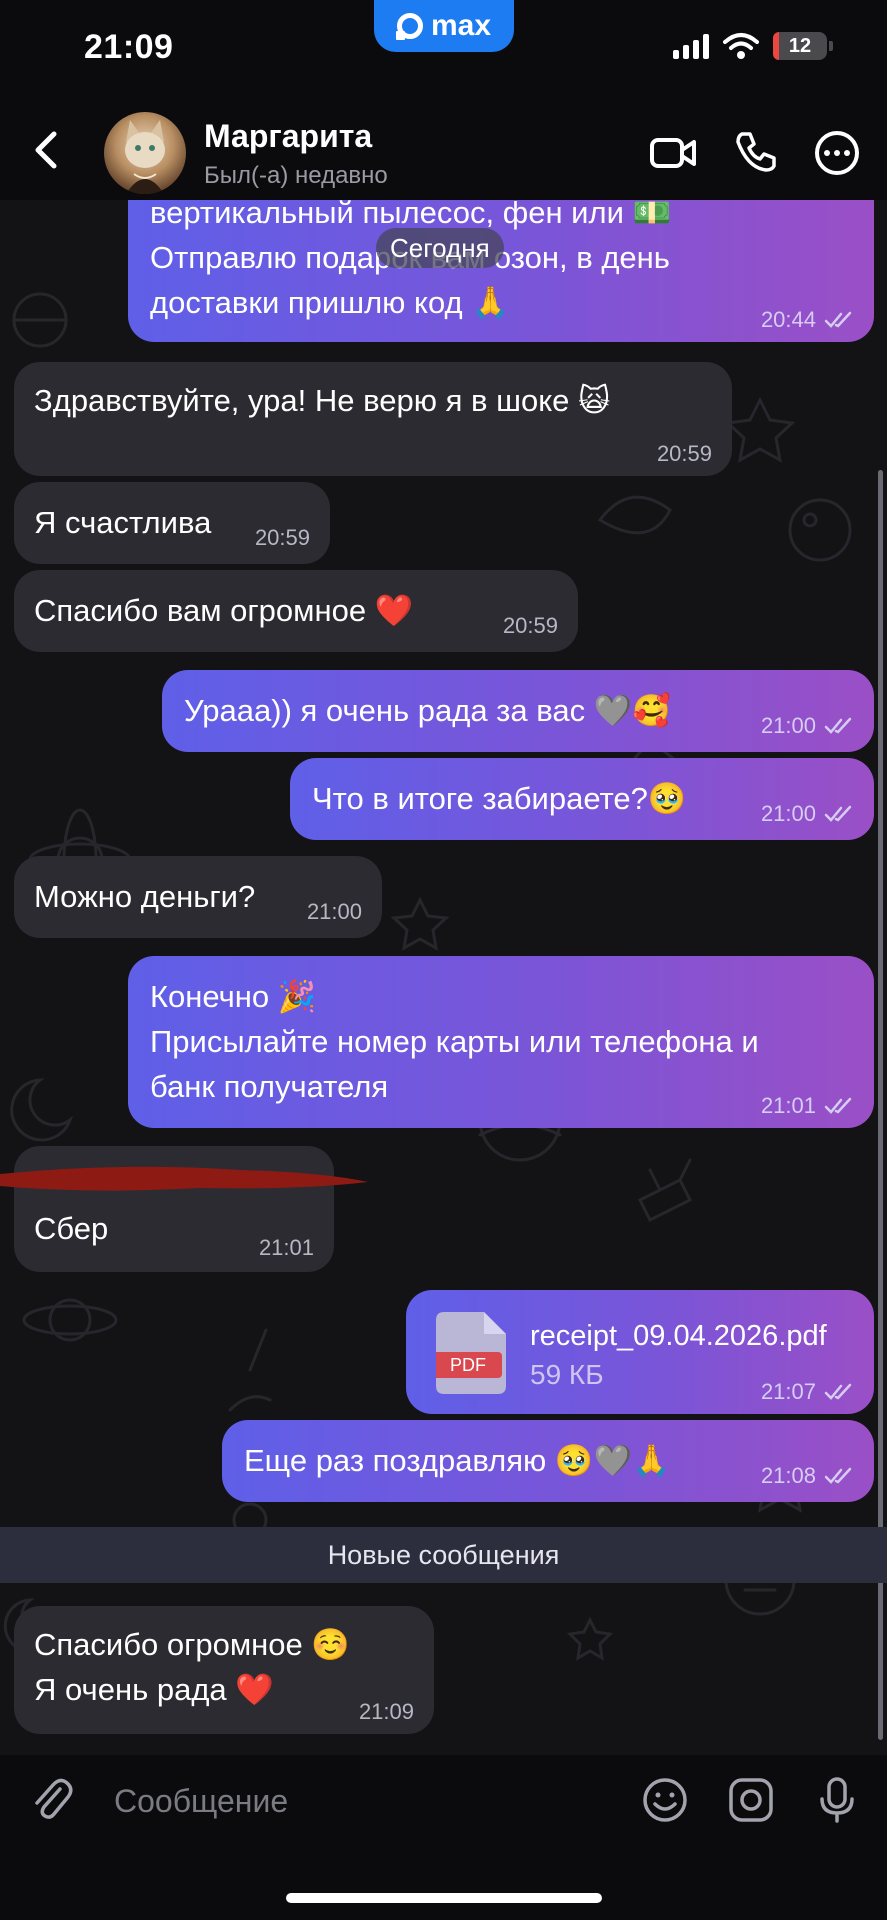  What do you see at coordinates (154, 1689) in the screenshot?
I see `message-line: Я очень рада ❤️` at bounding box center [154, 1689].